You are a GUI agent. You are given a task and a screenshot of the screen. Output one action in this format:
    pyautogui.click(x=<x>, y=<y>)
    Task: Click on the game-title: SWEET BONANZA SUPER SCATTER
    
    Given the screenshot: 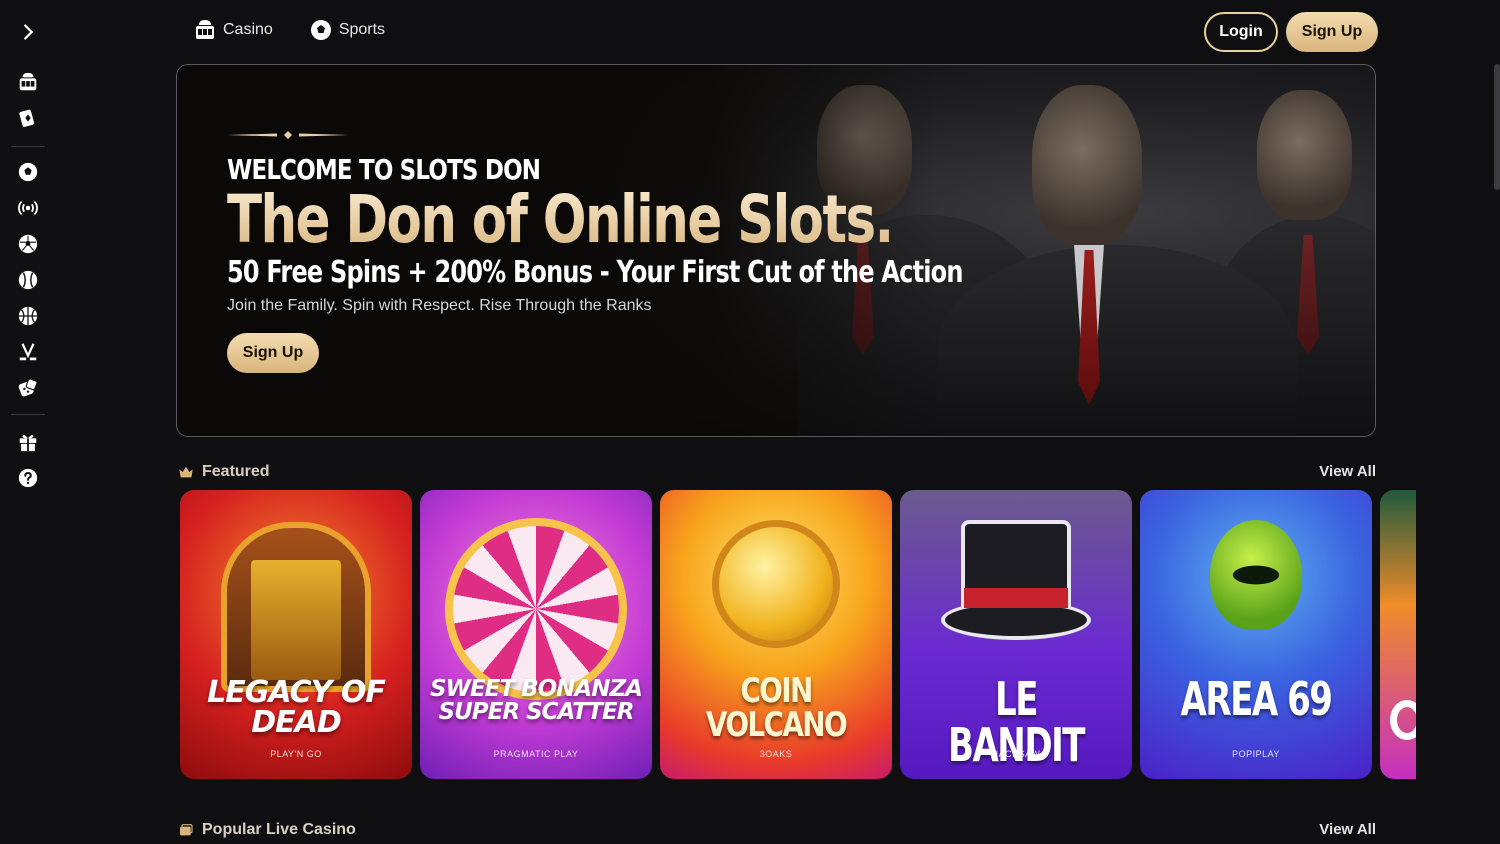 What is the action you would take?
    pyautogui.click(x=536, y=700)
    